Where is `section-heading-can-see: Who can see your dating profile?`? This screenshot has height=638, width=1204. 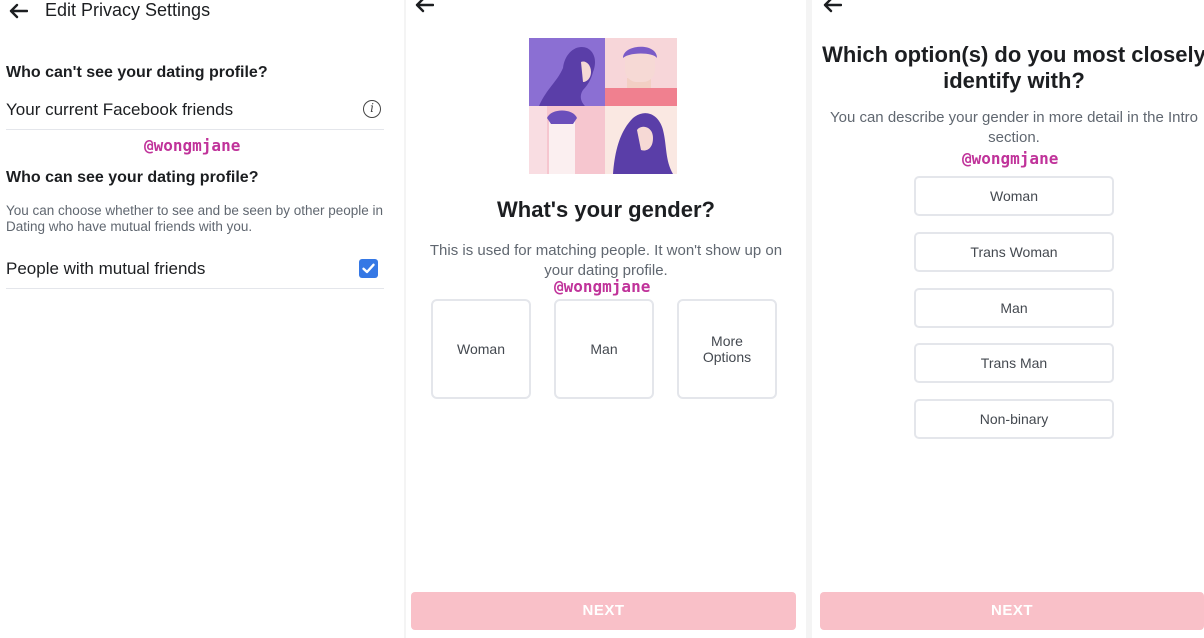 section-heading-can-see: Who can see your dating profile? is located at coordinates (132, 177).